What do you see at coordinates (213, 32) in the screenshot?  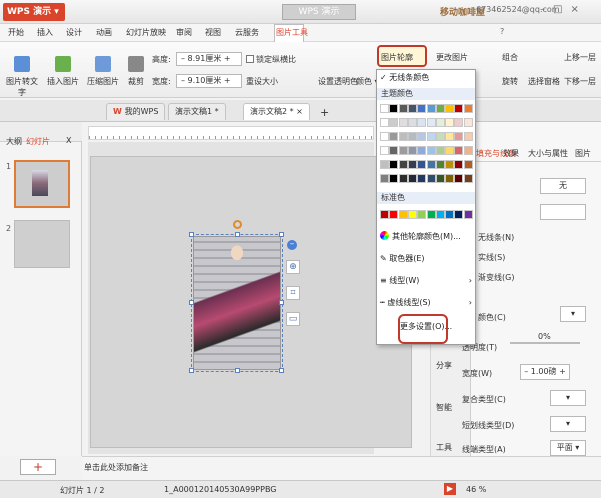 I see `menu-view: 视图` at bounding box center [213, 32].